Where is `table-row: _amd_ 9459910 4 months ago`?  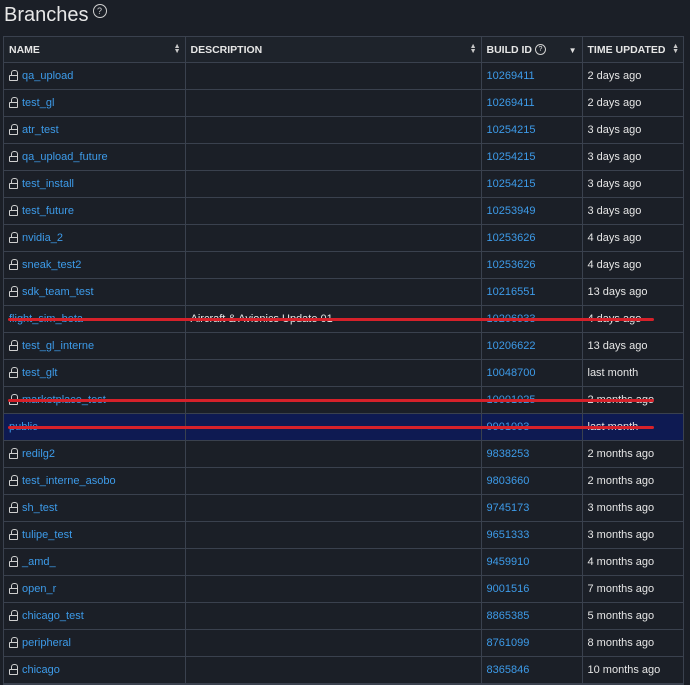 table-row: _amd_ 9459910 4 months ago is located at coordinates (343, 562).